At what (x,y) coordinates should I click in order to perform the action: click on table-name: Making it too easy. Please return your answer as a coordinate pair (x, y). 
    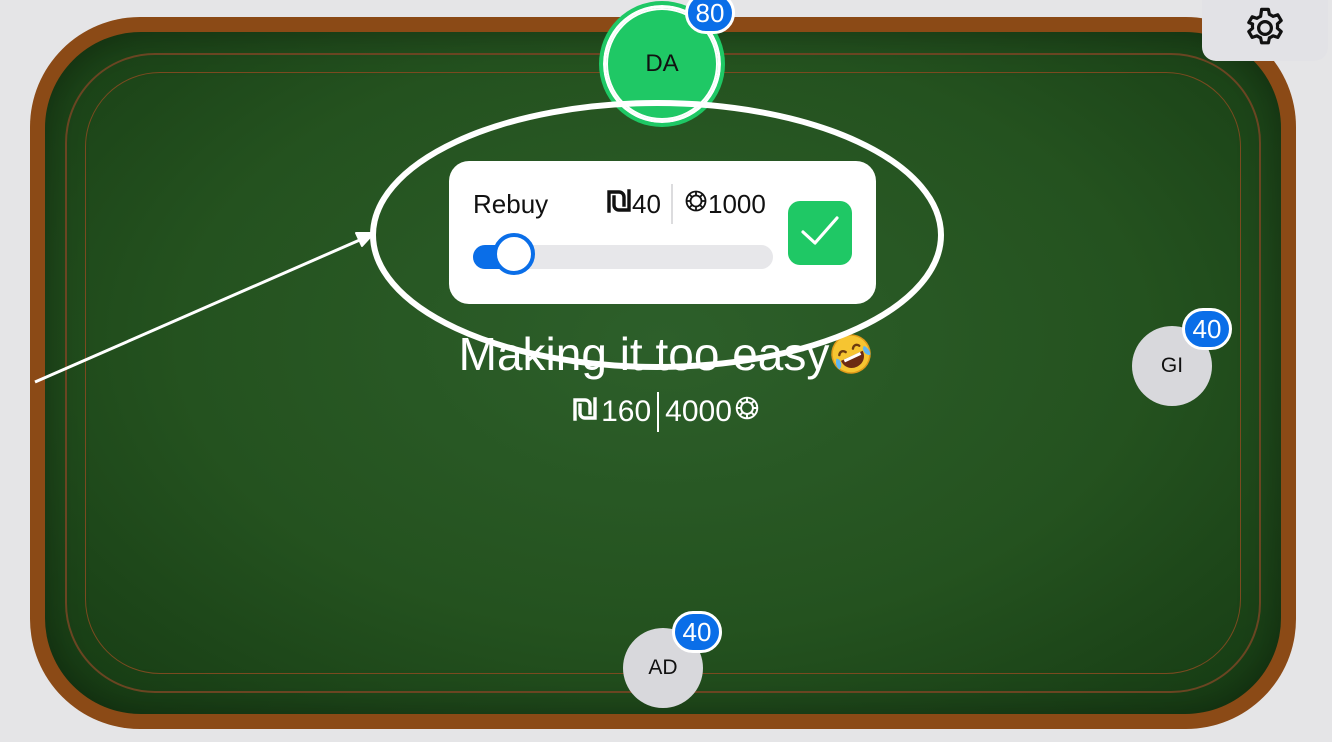
    Looking at the image, I should click on (666, 354).